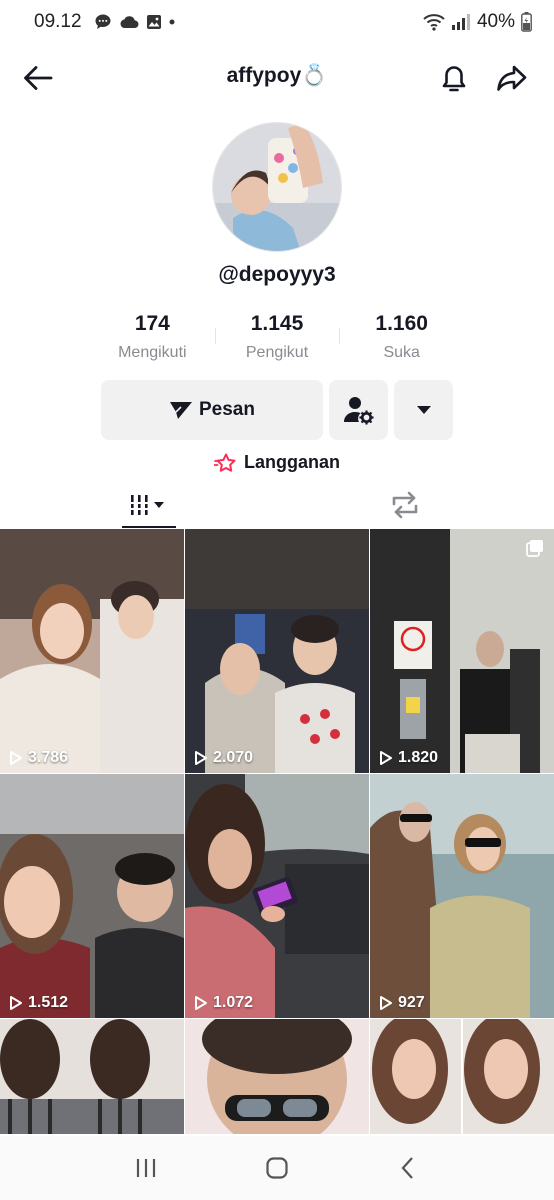  Describe the element at coordinates (181, 410) in the screenshot. I see `send-icon` at that location.